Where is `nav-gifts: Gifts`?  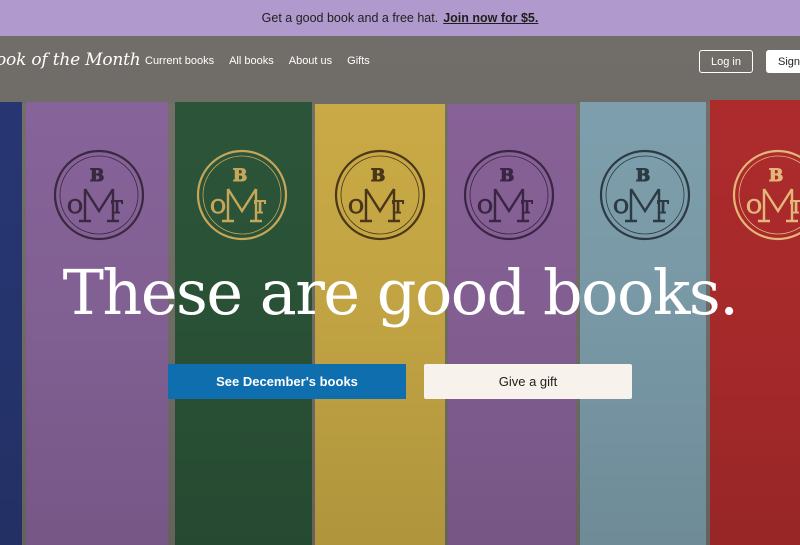
nav-gifts: Gifts is located at coordinates (358, 61).